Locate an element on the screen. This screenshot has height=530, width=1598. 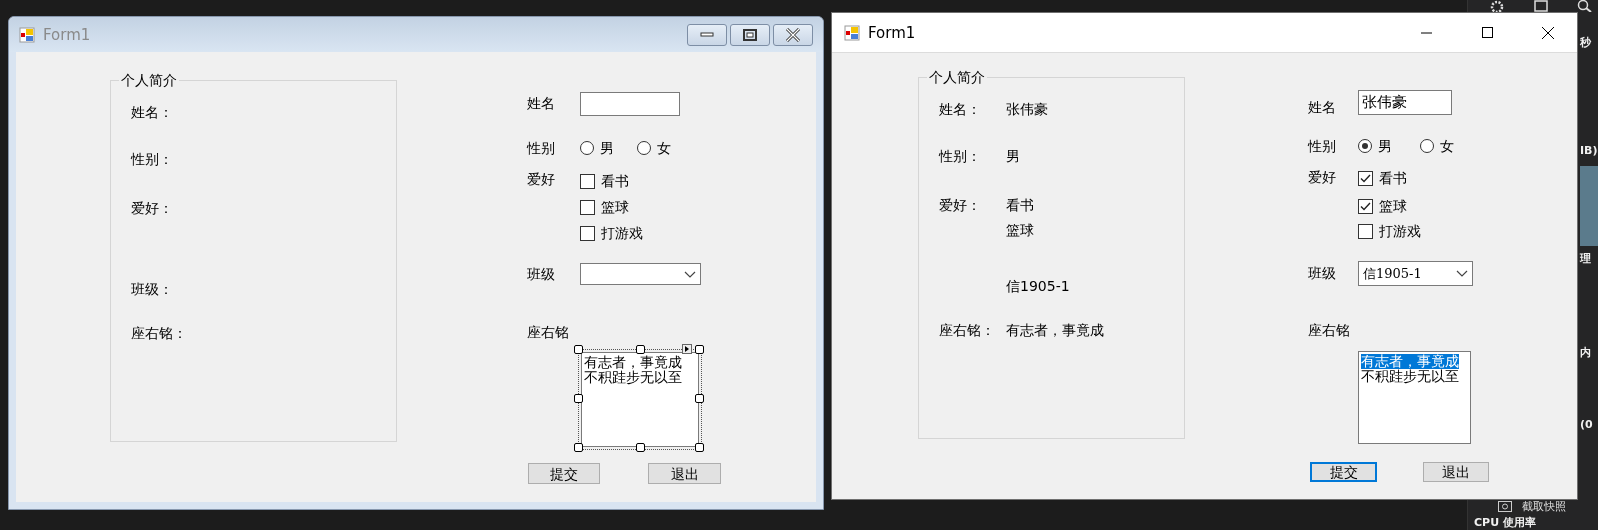
panel-label: (0 is located at coordinates (1586, 425).